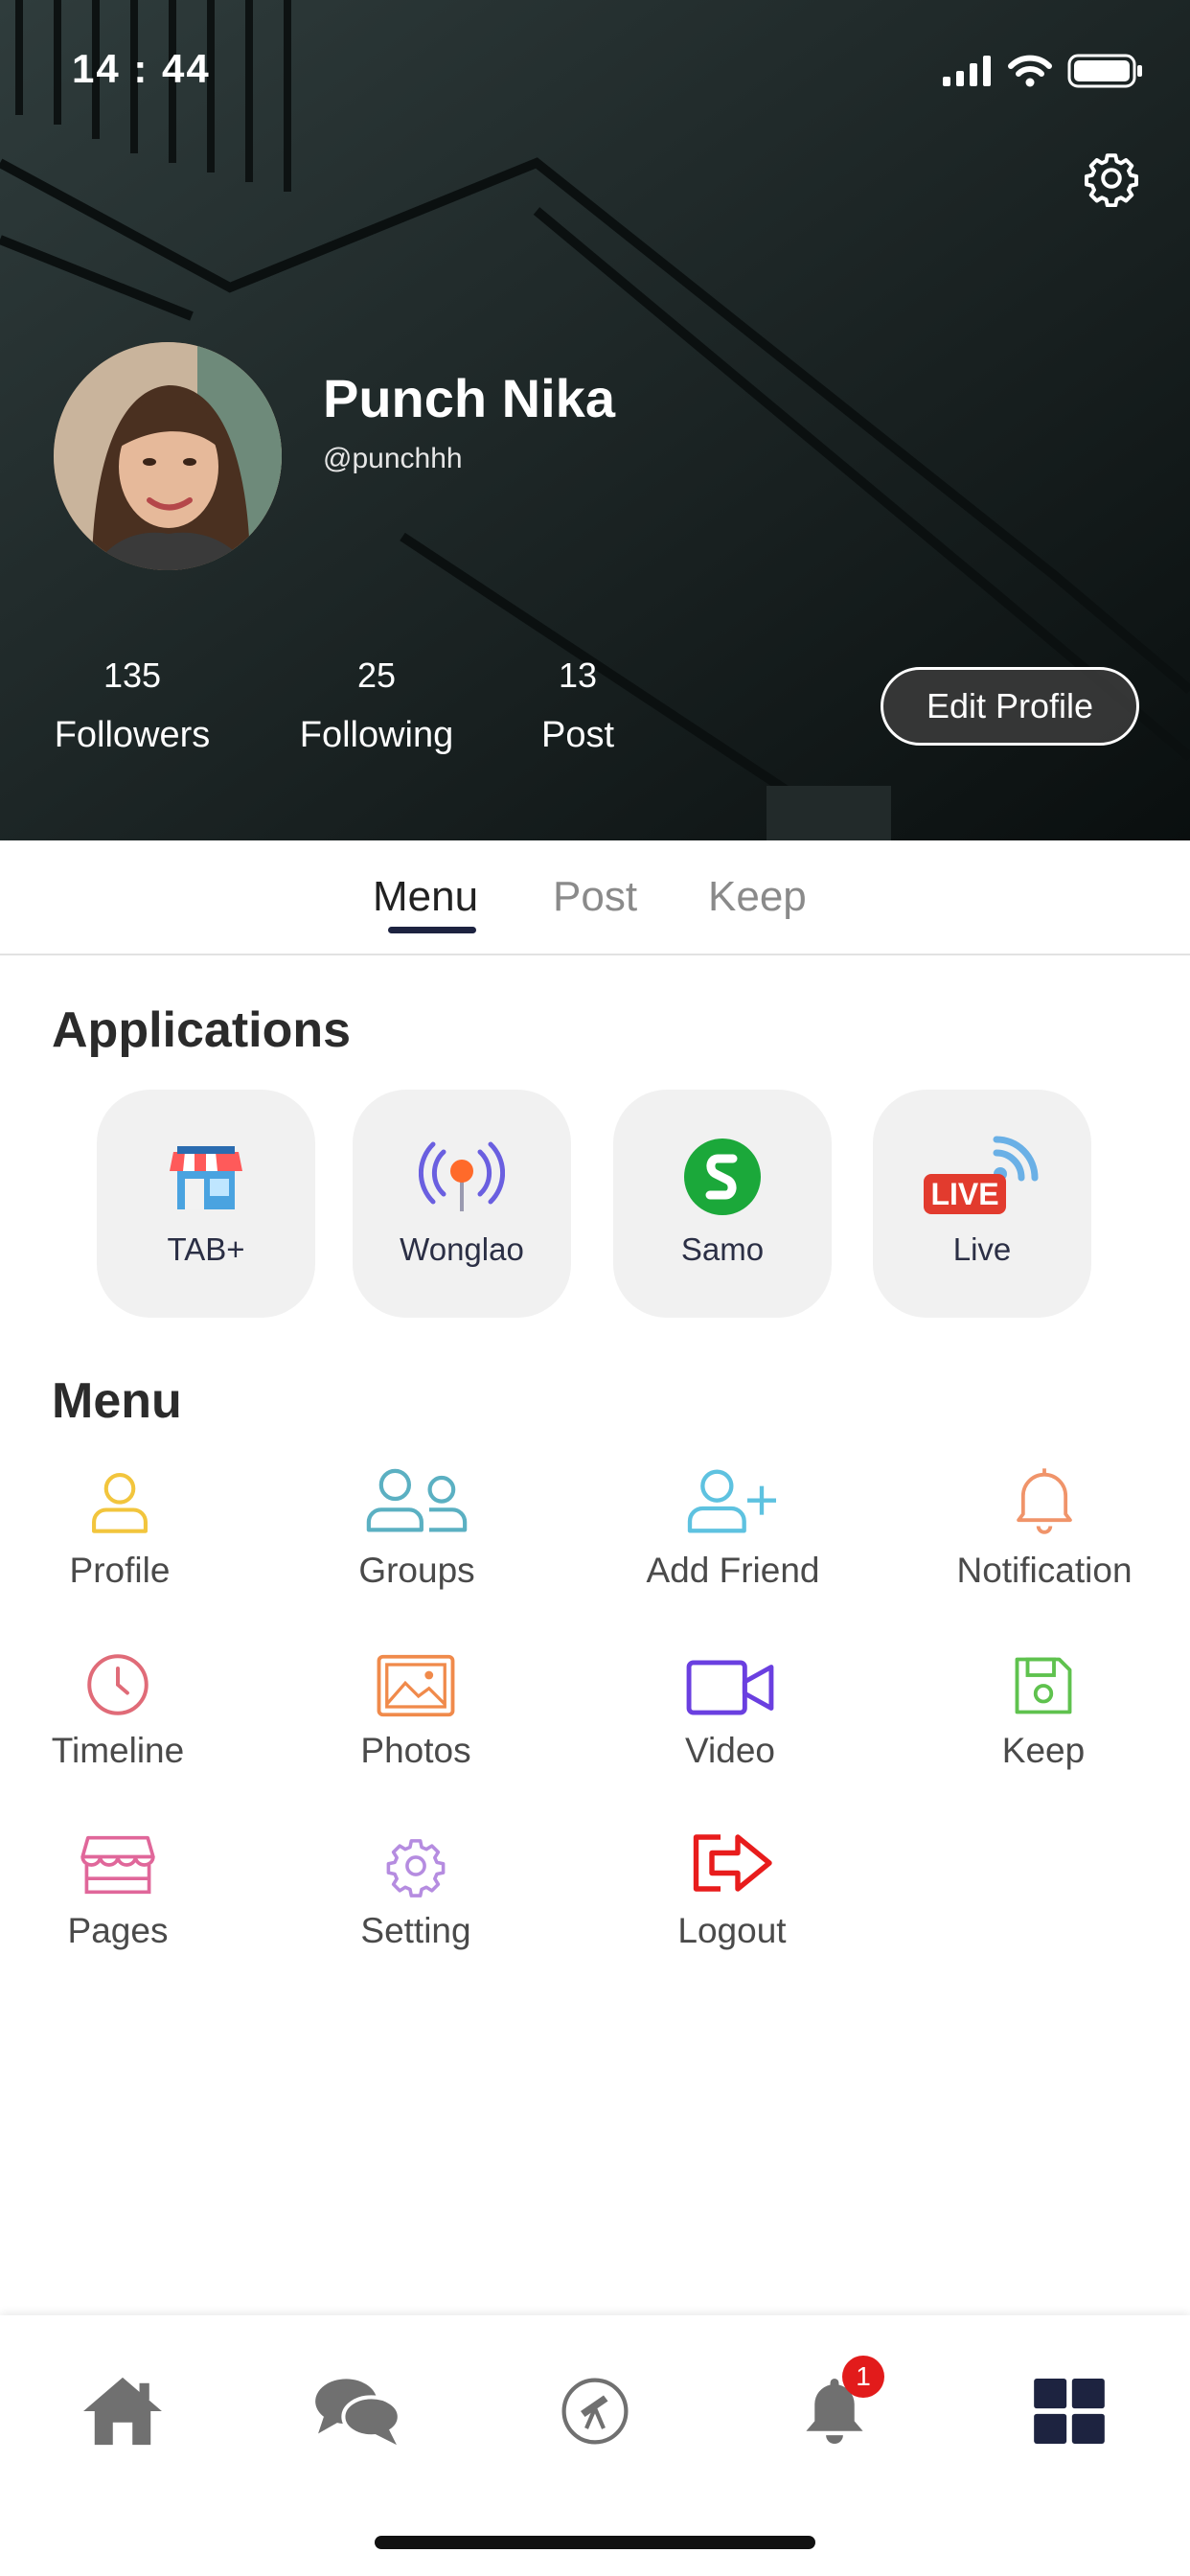 The image size is (1190, 2576). What do you see at coordinates (417, 1570) in the screenshot?
I see `menu-label: Groups` at bounding box center [417, 1570].